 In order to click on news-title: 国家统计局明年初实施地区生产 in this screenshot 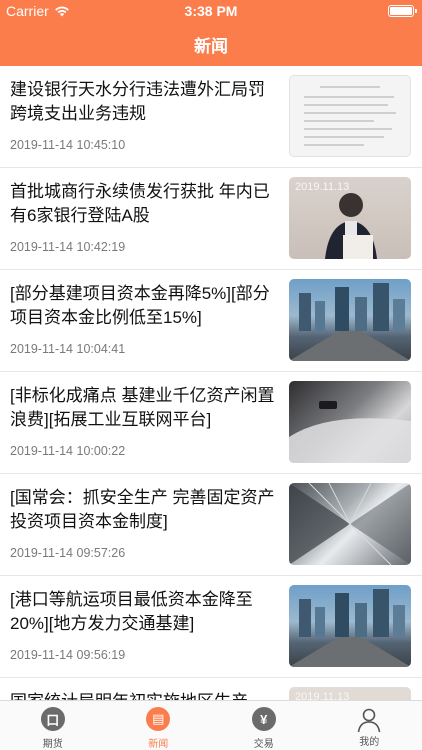, I will do `click(144, 695)`.